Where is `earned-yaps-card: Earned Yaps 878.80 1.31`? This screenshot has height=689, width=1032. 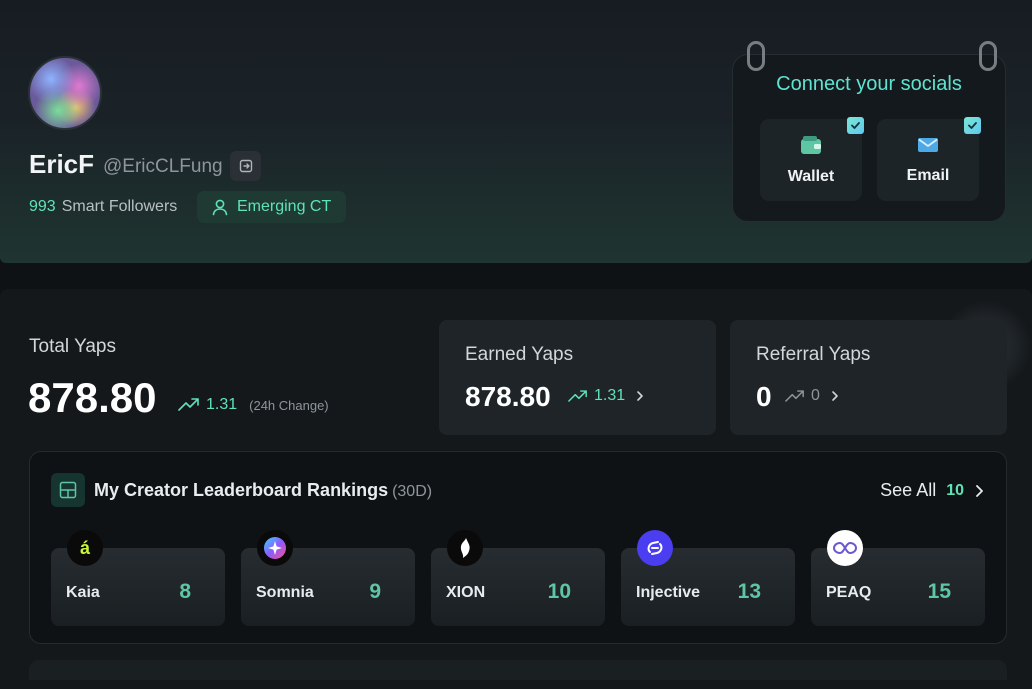
earned-yaps-card: Earned Yaps 878.80 1.31 is located at coordinates (577, 377).